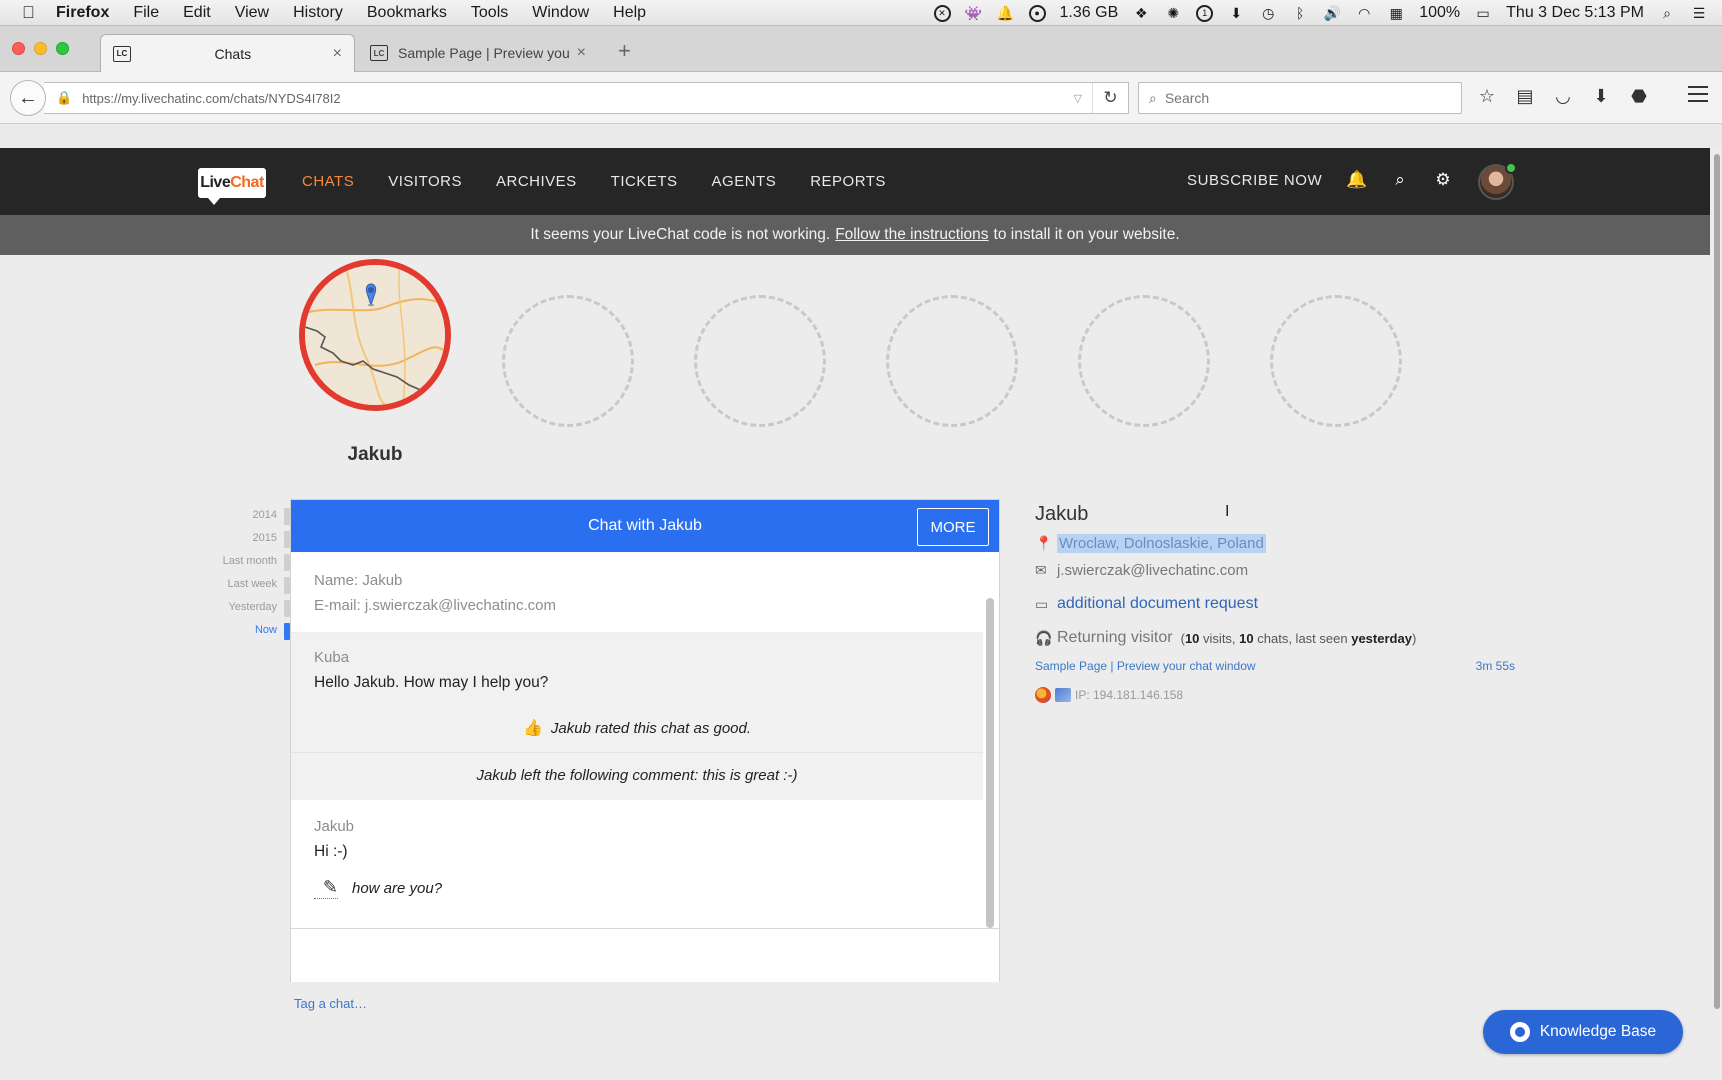 The image size is (1722, 1080). Describe the element at coordinates (1268, 13) in the screenshot. I see `time-machine-icon: ◷` at that location.